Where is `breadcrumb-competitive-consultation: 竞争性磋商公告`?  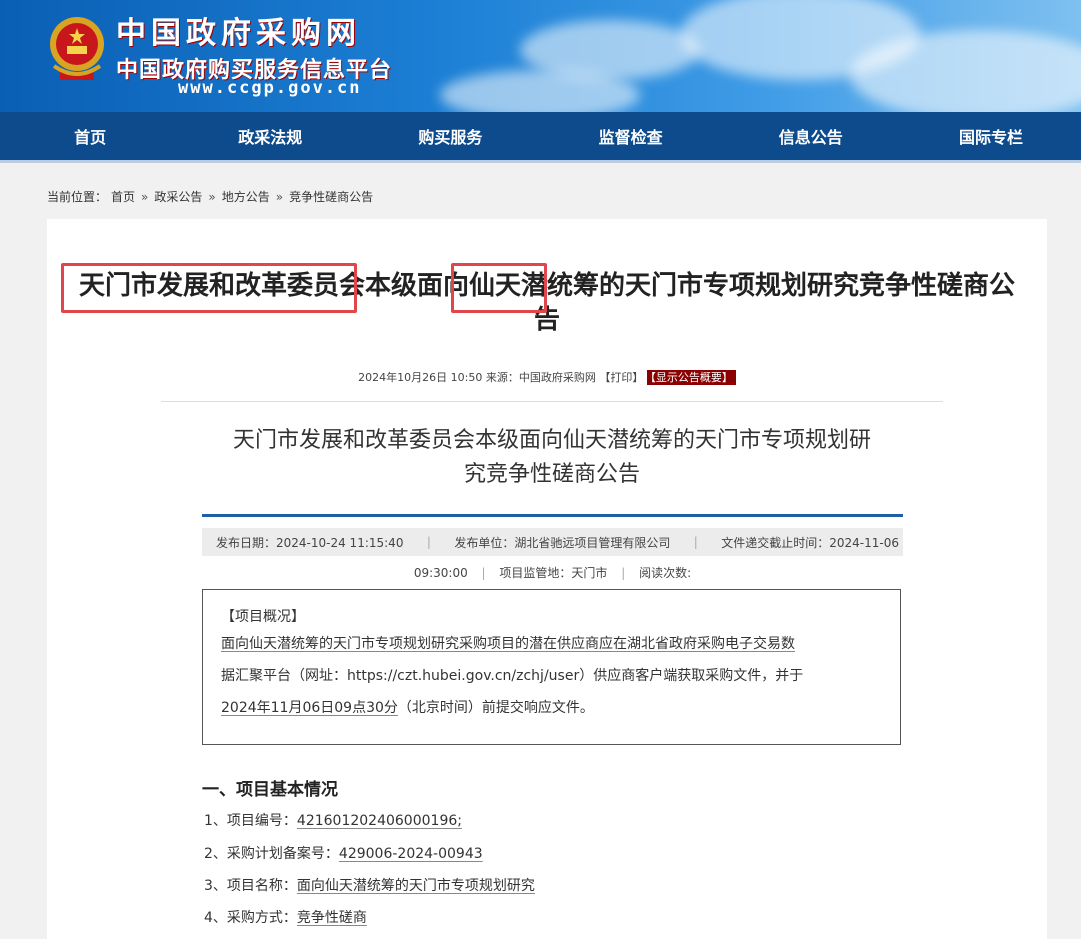
breadcrumb-competitive-consultation: 竞争性磋商公告 is located at coordinates (331, 196).